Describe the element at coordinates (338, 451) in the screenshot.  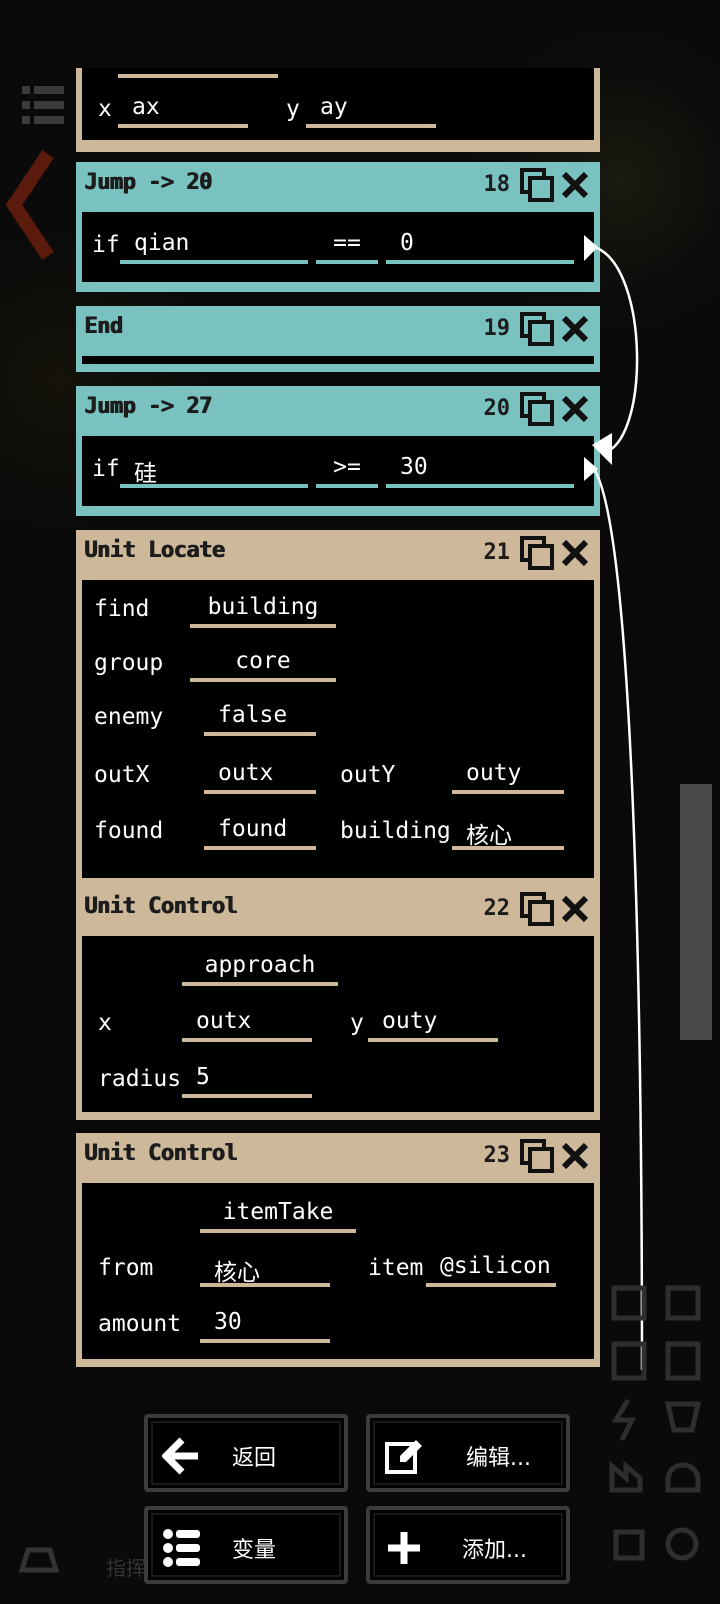
I see `jump-block-20: Jump -> 27 20 if 硅 >= 30` at that location.